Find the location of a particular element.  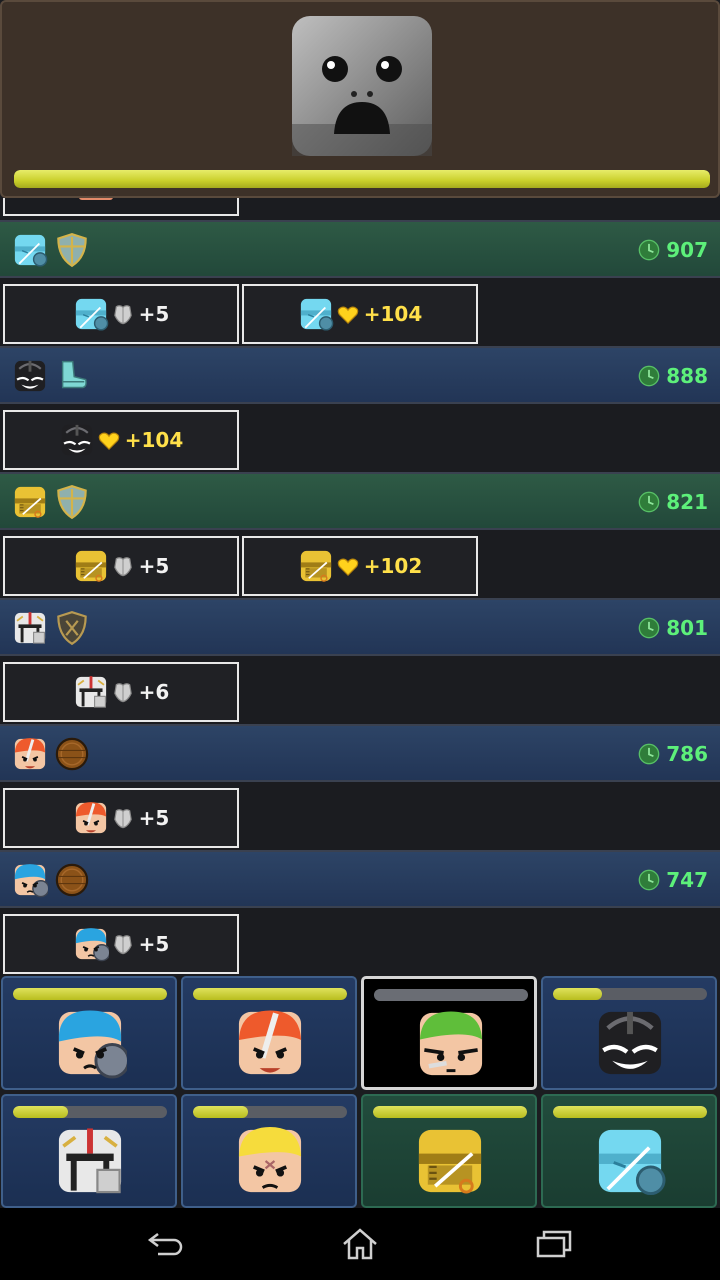

score-value: 747 is located at coordinates (687, 880).